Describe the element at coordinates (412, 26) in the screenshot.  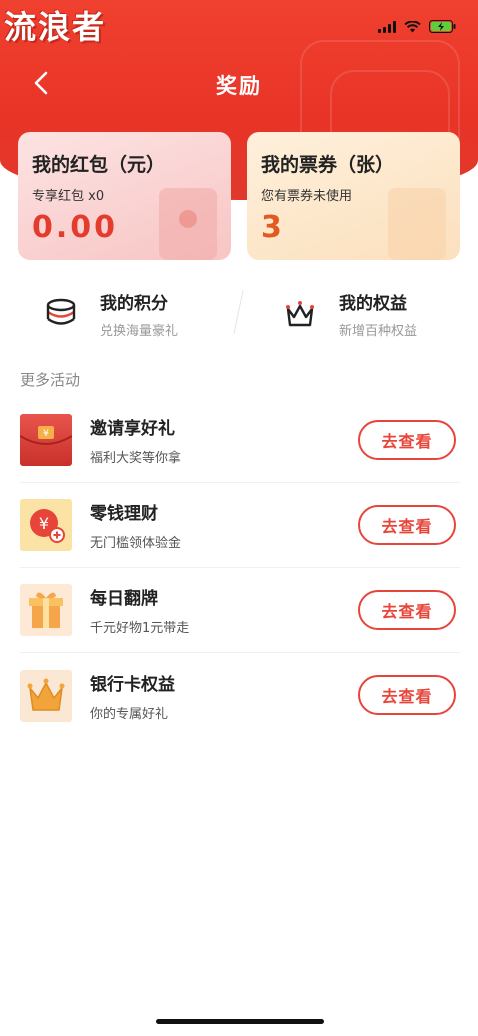
I see `wifi-icon` at that location.